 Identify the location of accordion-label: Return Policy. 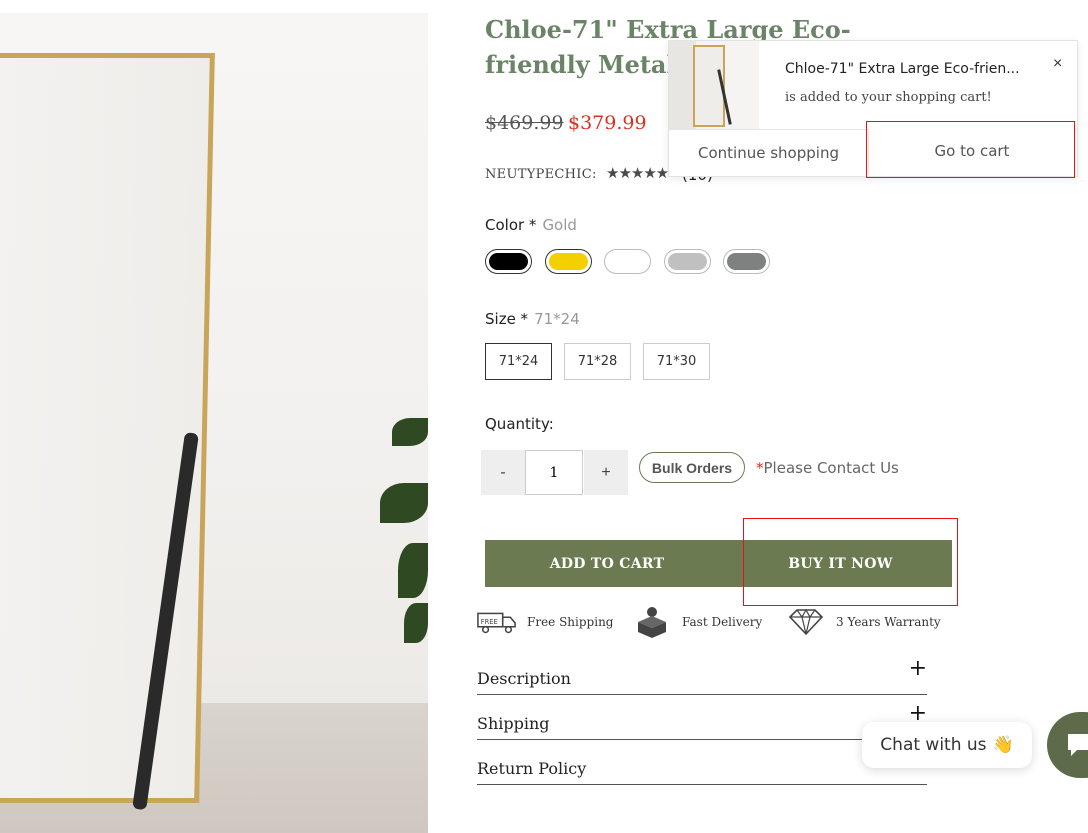
(532, 768).